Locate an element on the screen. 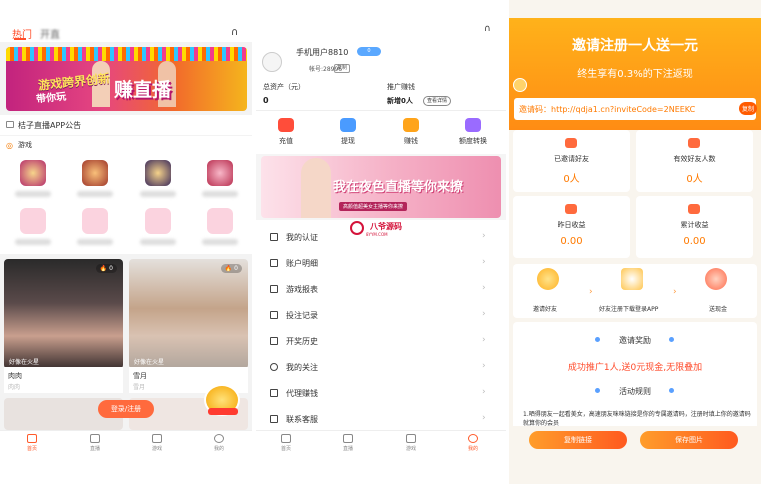  total-assets-value: 0 is located at coordinates (266, 100).